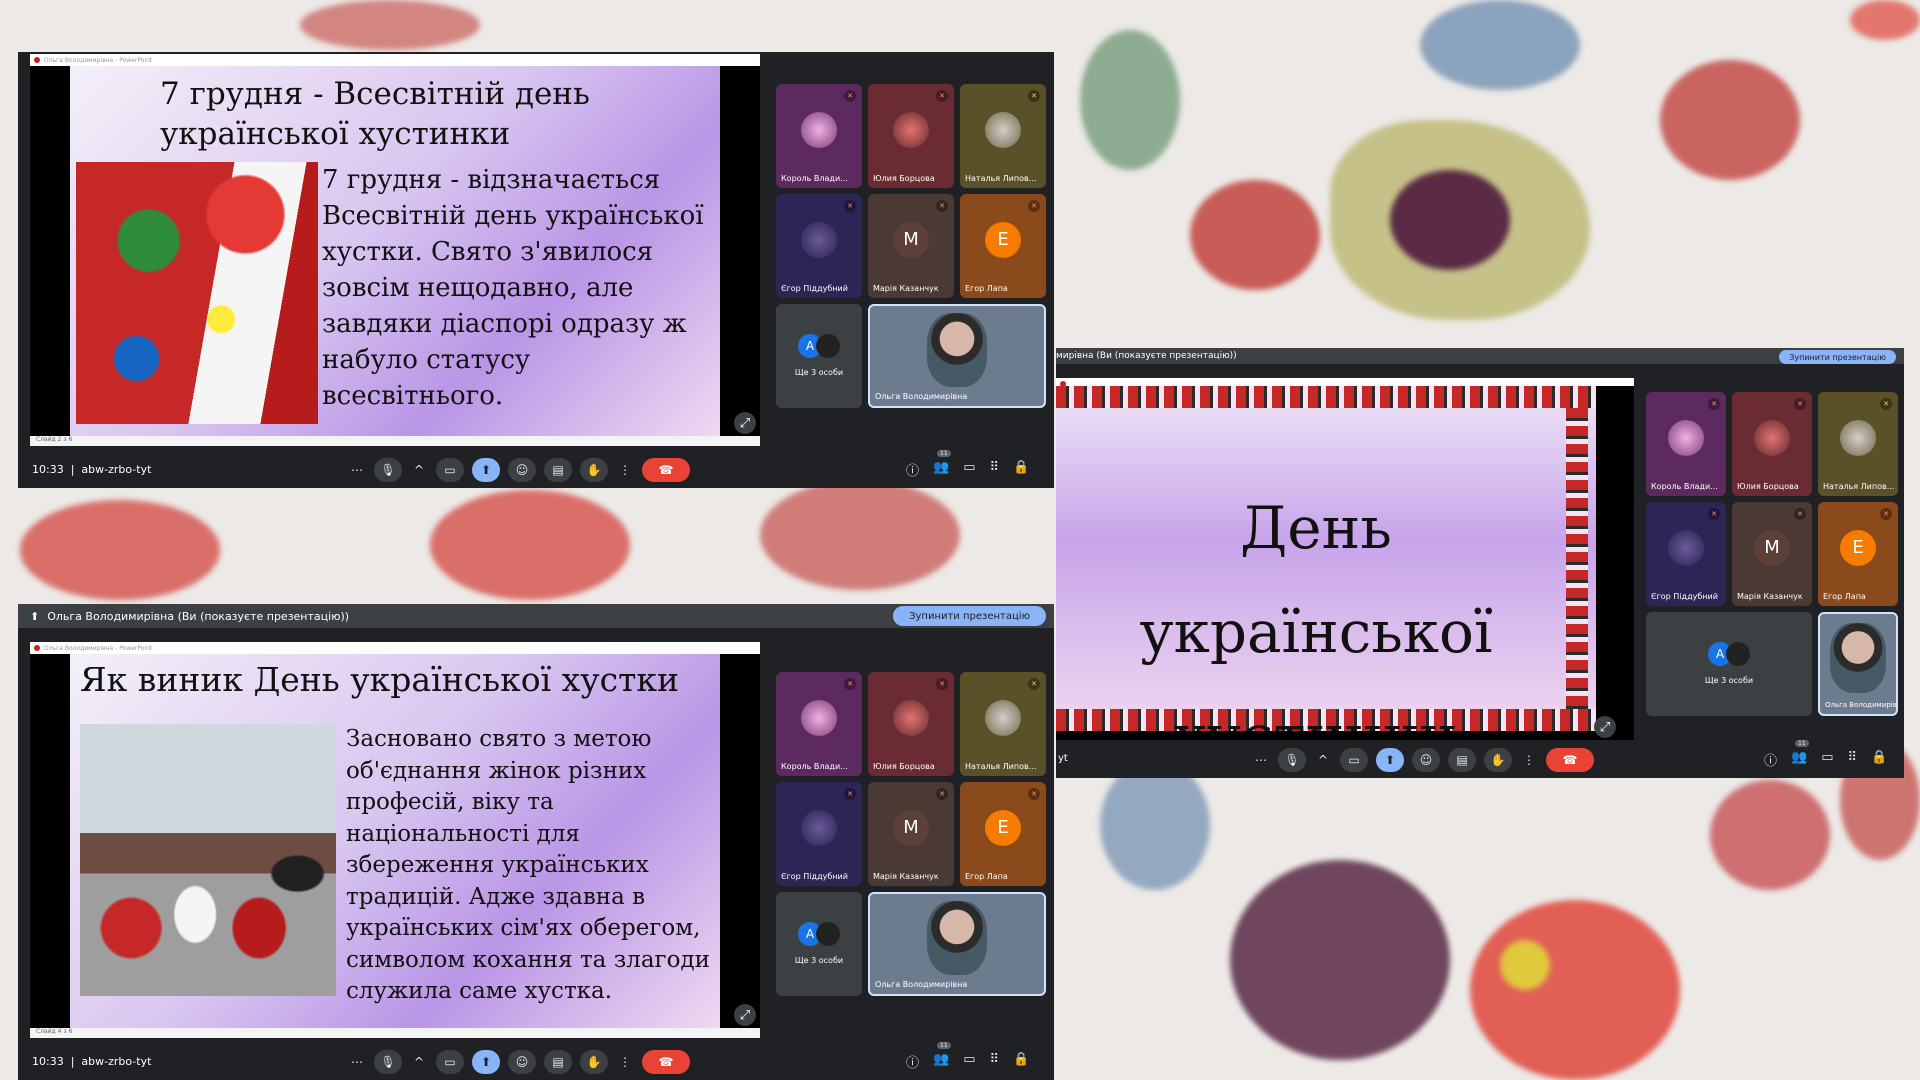 The image size is (1920, 1080). I want to click on embroidery-flower-center, so click(1525, 965).